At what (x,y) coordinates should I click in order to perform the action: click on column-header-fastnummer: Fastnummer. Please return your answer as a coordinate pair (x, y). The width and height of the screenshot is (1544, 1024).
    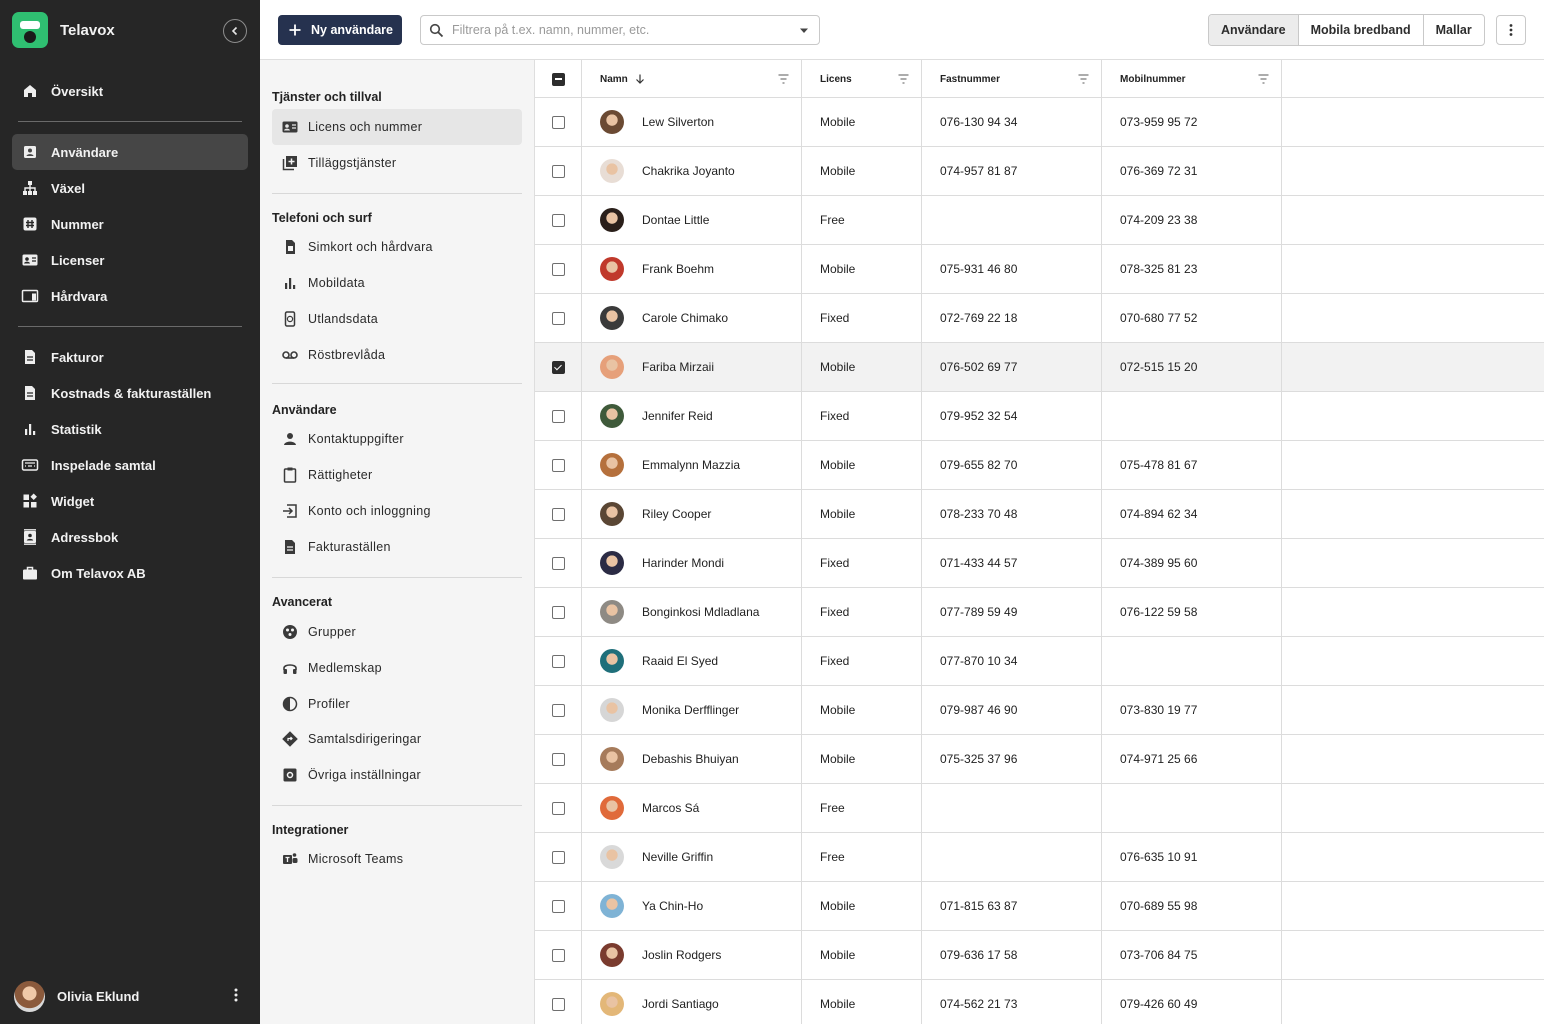
    Looking at the image, I should click on (1012, 79).